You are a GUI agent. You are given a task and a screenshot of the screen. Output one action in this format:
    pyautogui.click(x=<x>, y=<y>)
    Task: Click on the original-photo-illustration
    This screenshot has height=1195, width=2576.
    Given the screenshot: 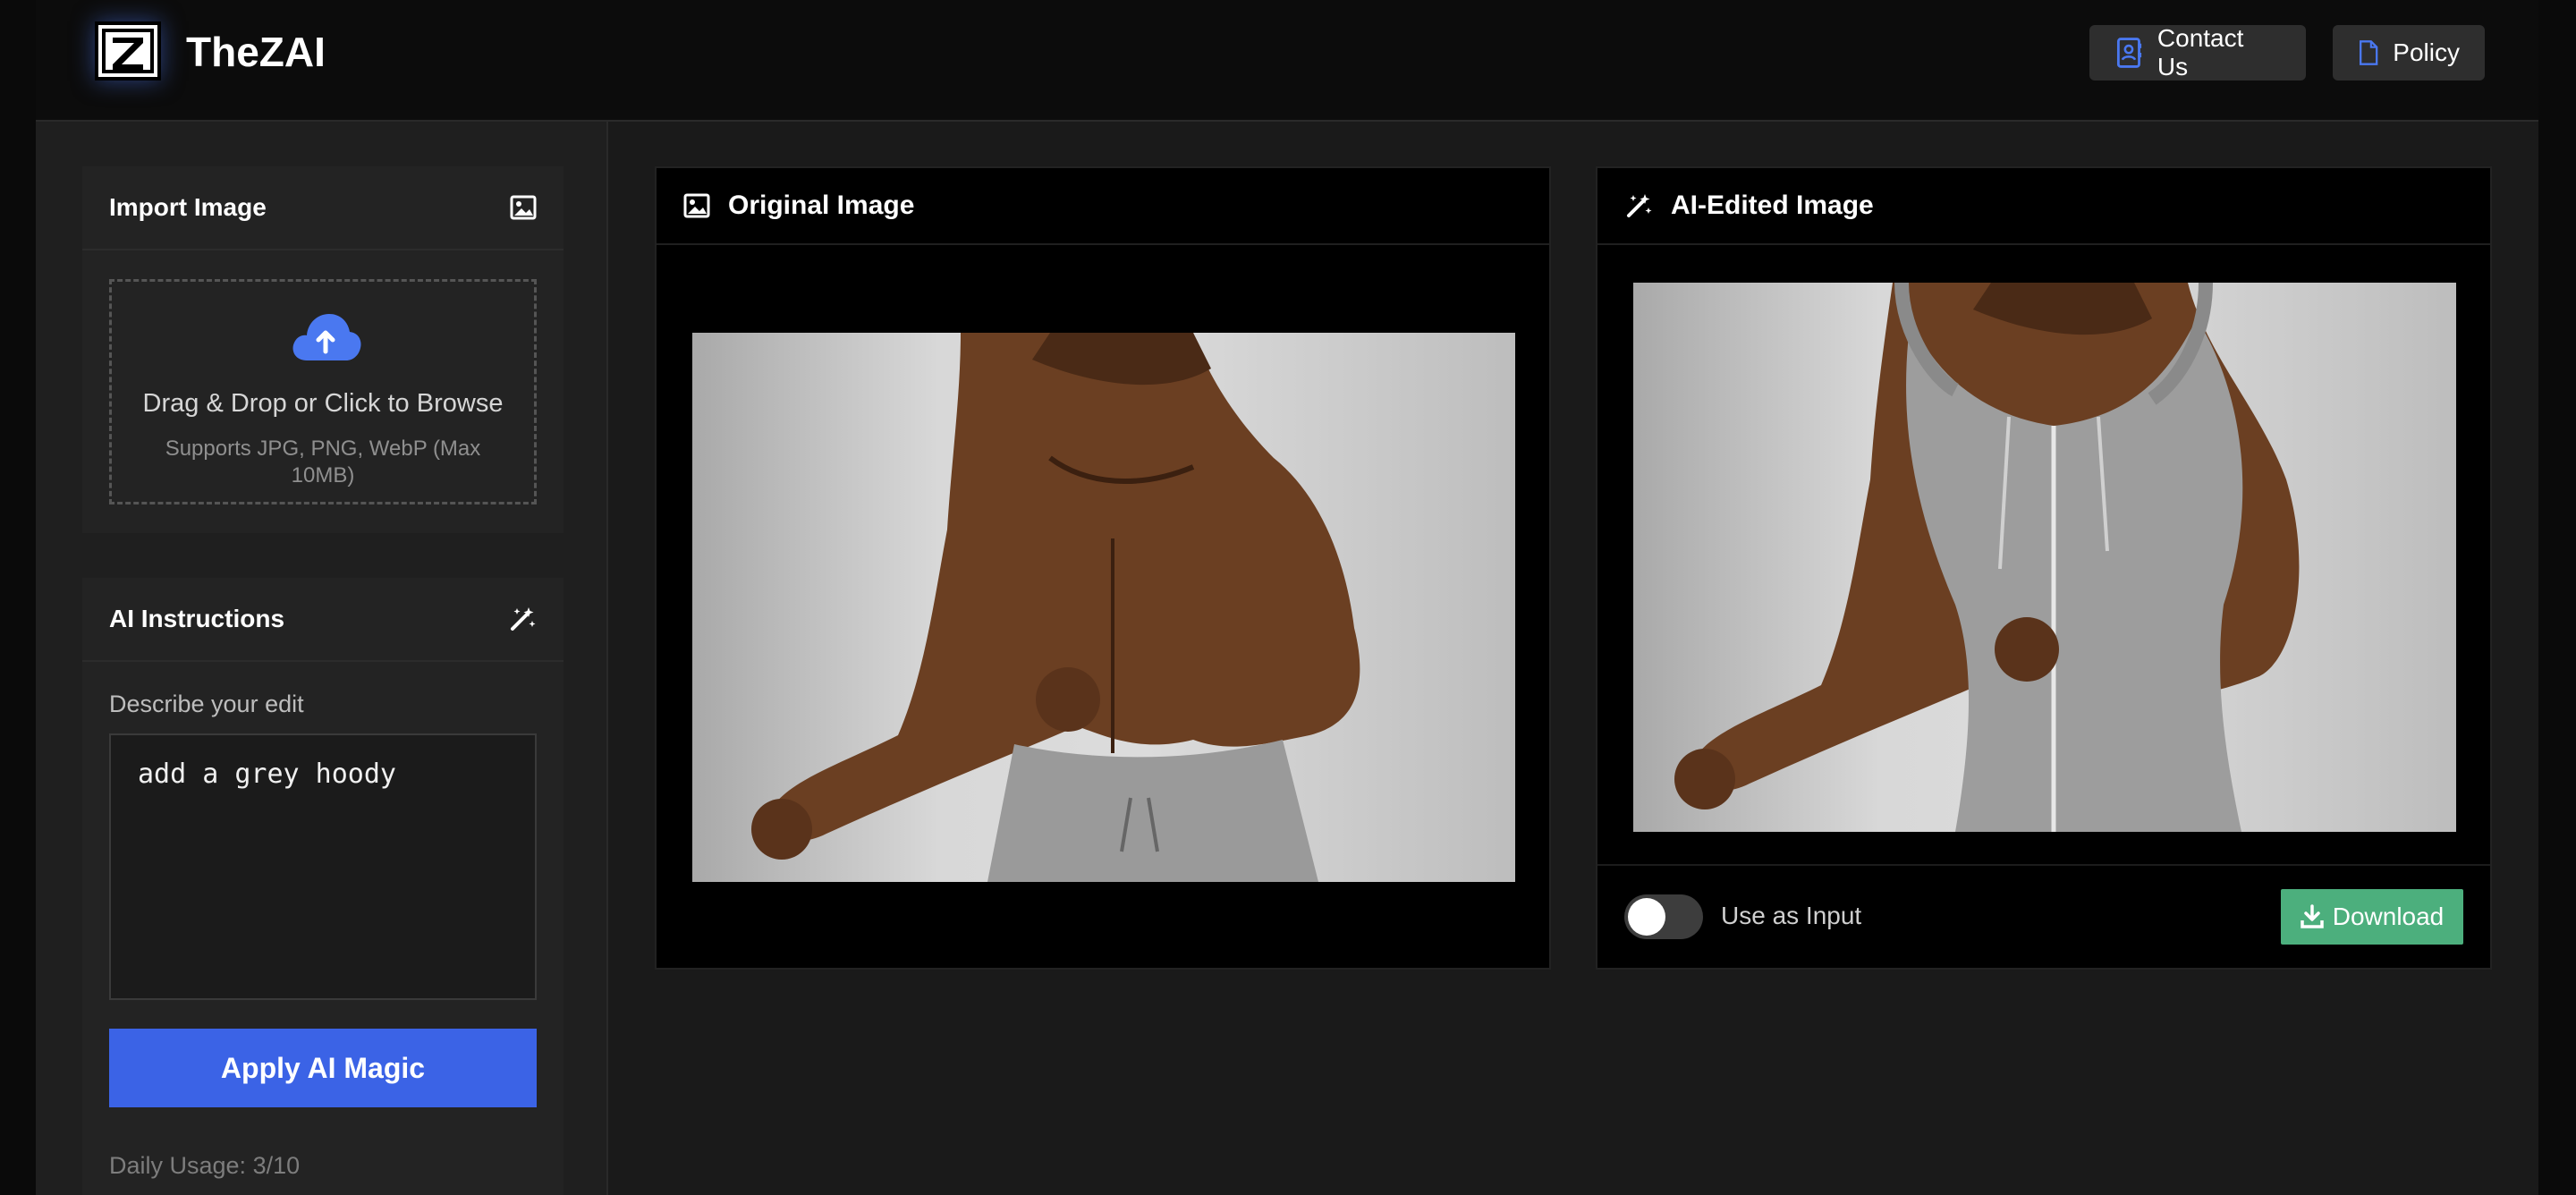 What is the action you would take?
    pyautogui.click(x=1055, y=607)
    